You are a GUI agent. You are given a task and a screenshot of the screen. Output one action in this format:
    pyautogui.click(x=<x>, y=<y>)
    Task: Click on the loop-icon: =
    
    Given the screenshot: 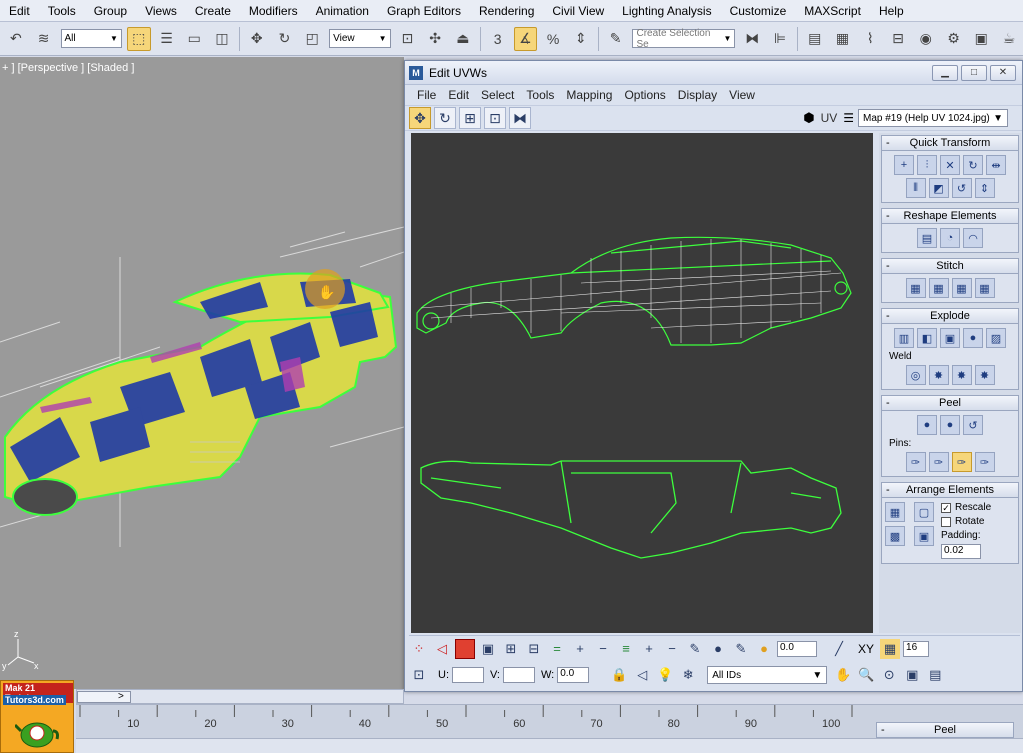 What is the action you would take?
    pyautogui.click(x=557, y=649)
    